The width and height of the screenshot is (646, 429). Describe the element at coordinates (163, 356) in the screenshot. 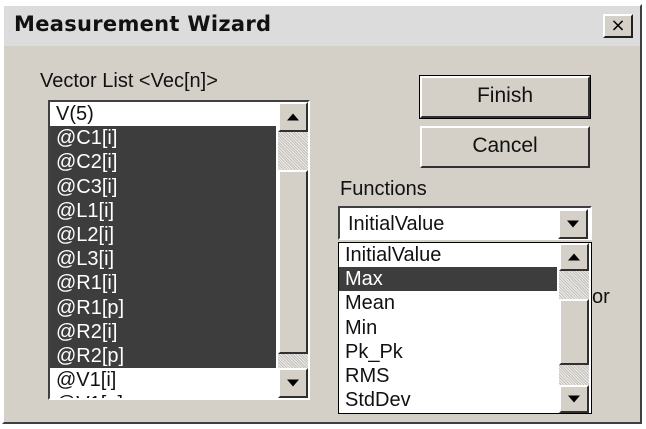

I see `vector-list-item: @R2[p]` at that location.